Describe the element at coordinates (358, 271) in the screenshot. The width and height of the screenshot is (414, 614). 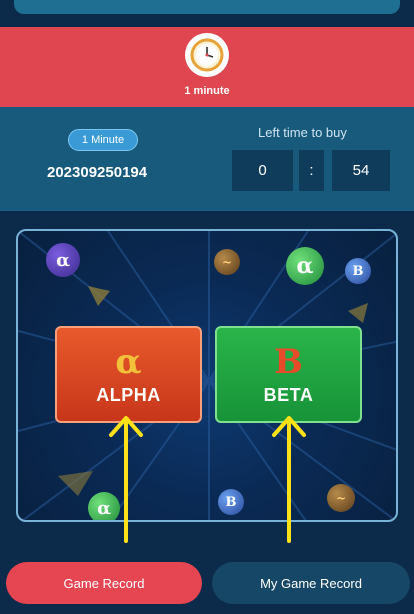
I see `beta-ball-icon: B` at that location.